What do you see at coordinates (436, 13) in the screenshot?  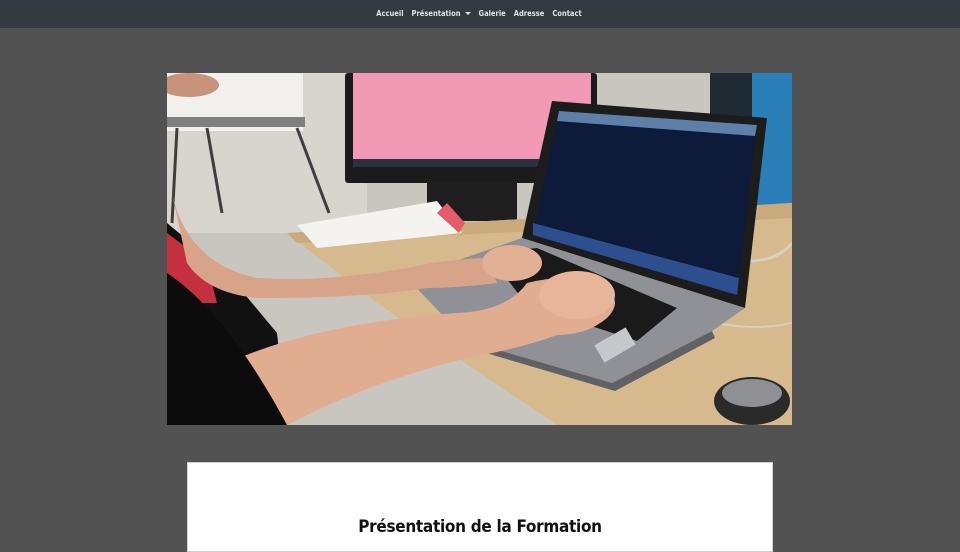 I see `nav-link-presentation-label: Présentation` at bounding box center [436, 13].